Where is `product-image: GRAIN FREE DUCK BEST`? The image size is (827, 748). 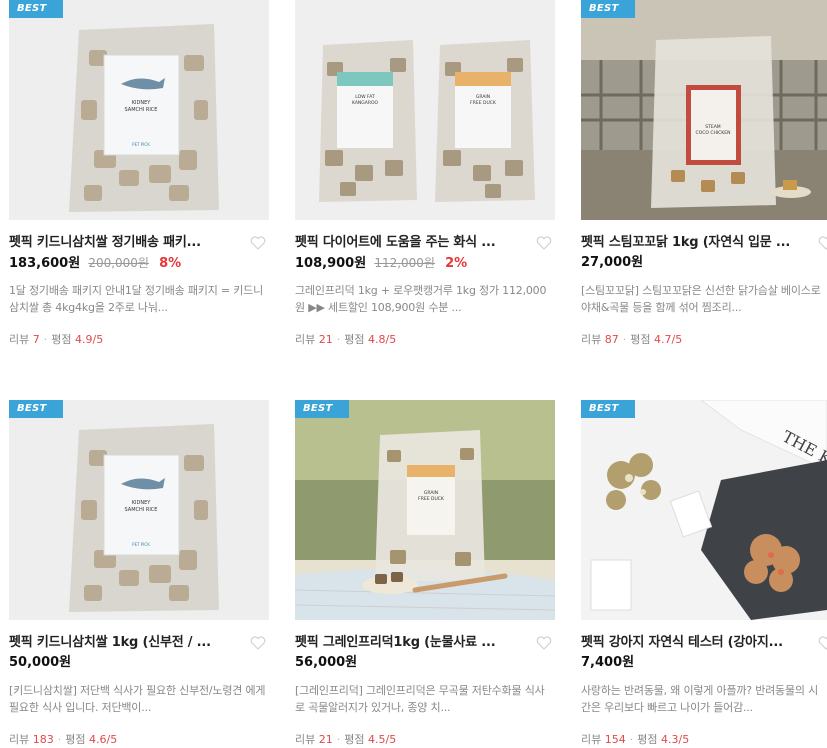
product-image: GRAIN FREE DUCK BEST is located at coordinates (425, 510).